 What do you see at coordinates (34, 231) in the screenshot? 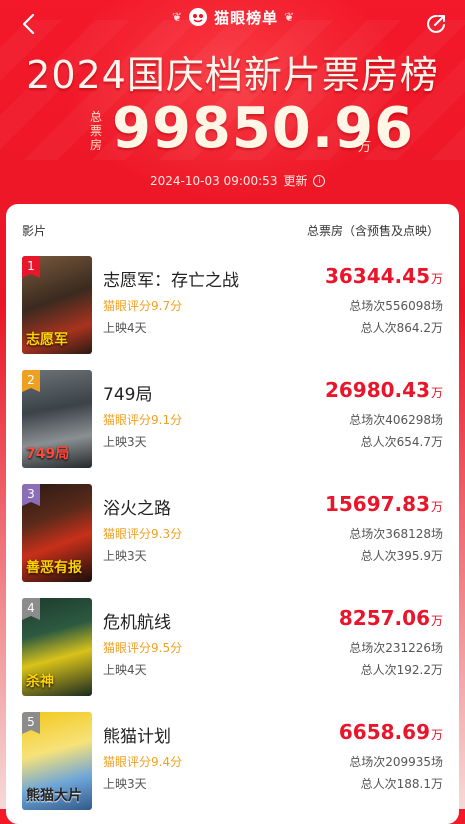
I see `column-header-film: 影片` at bounding box center [34, 231].